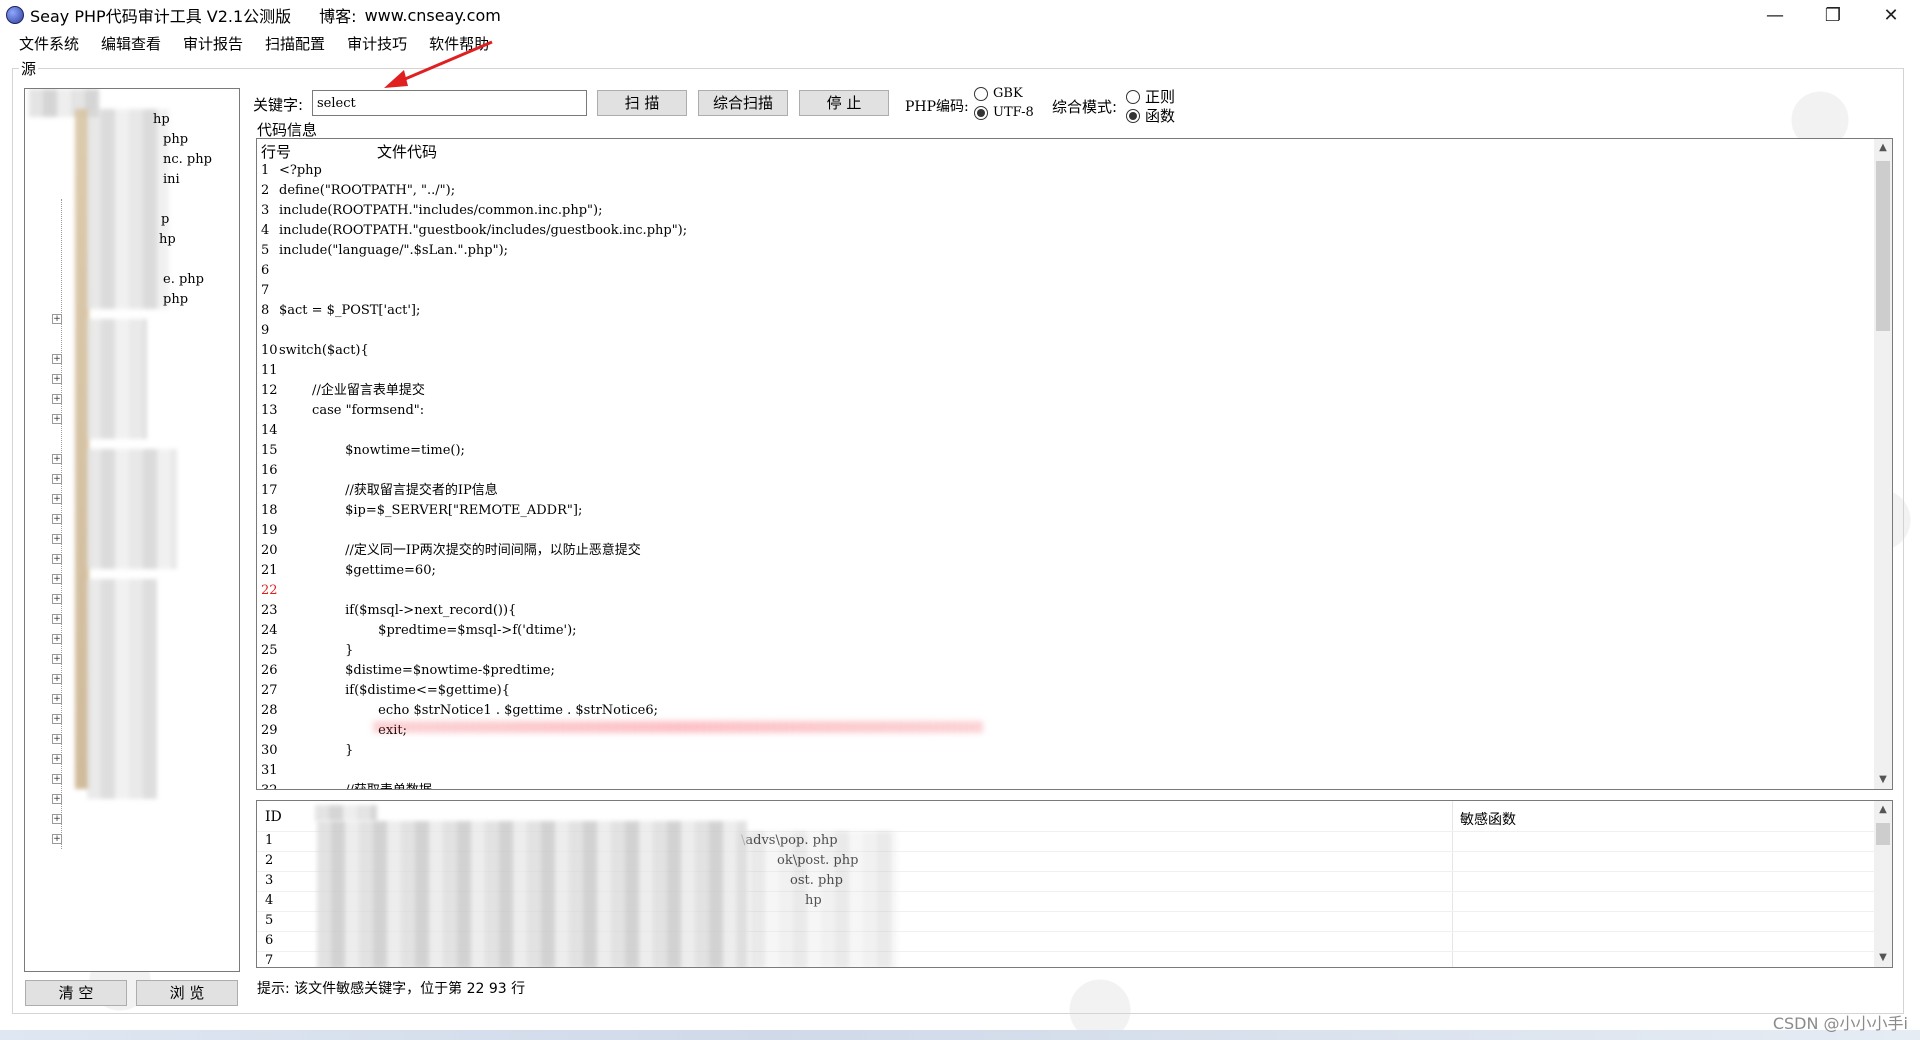  What do you see at coordinates (1452, 884) in the screenshot?
I see `column-divider` at bounding box center [1452, 884].